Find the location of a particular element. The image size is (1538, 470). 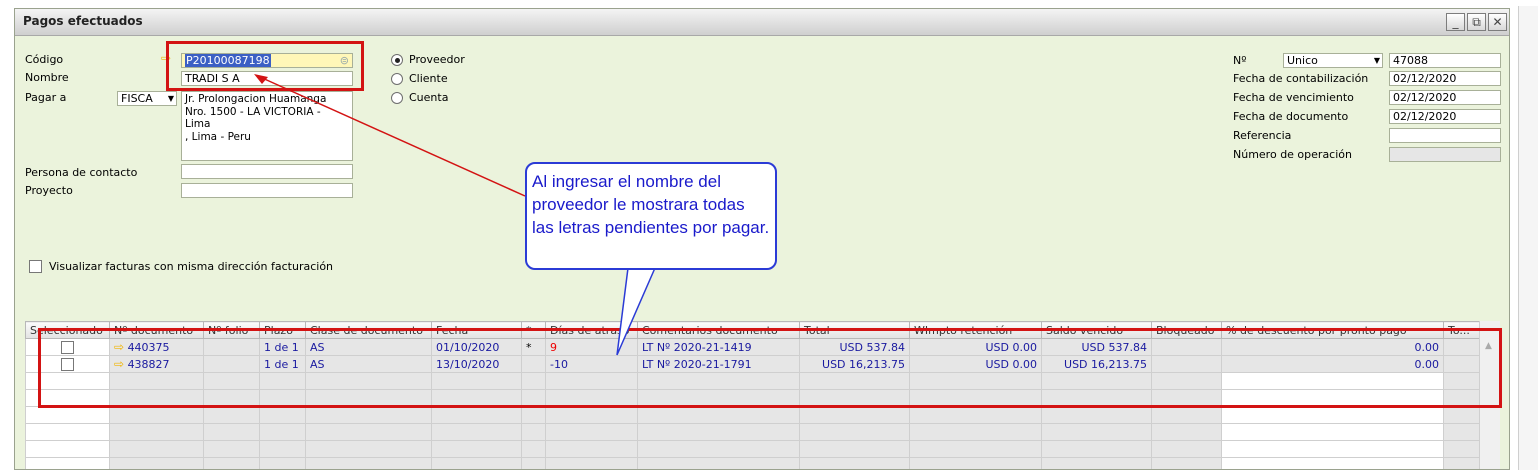

col-documento: Nº documento is located at coordinates (156, 330).